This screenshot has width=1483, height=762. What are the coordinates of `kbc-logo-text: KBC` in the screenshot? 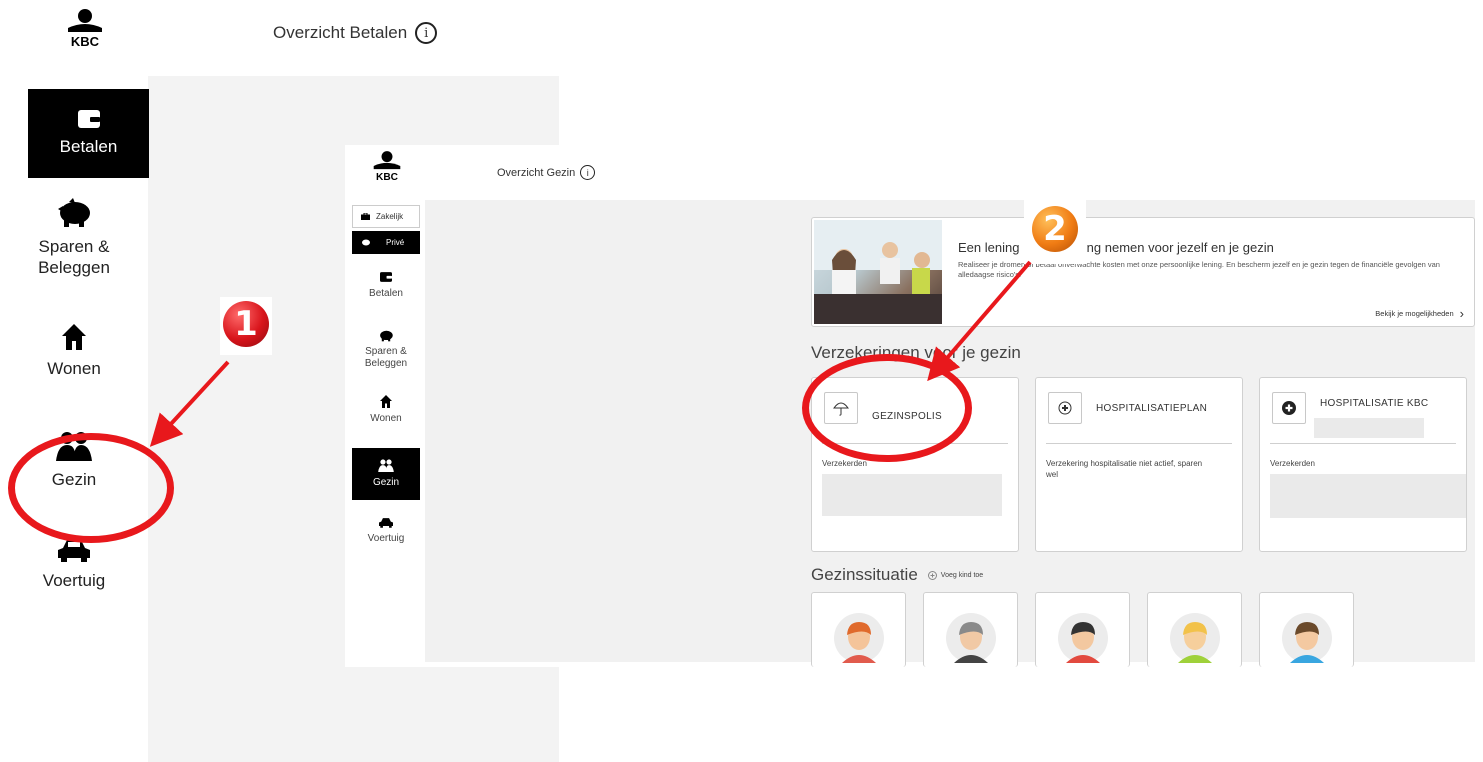 It's located at (85, 41).